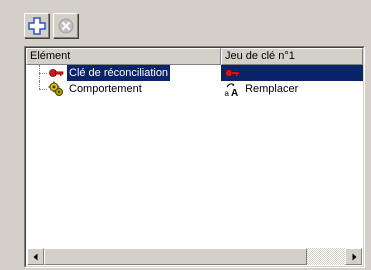  Describe the element at coordinates (227, 93) in the screenshot. I see `svg-text: a` at that location.